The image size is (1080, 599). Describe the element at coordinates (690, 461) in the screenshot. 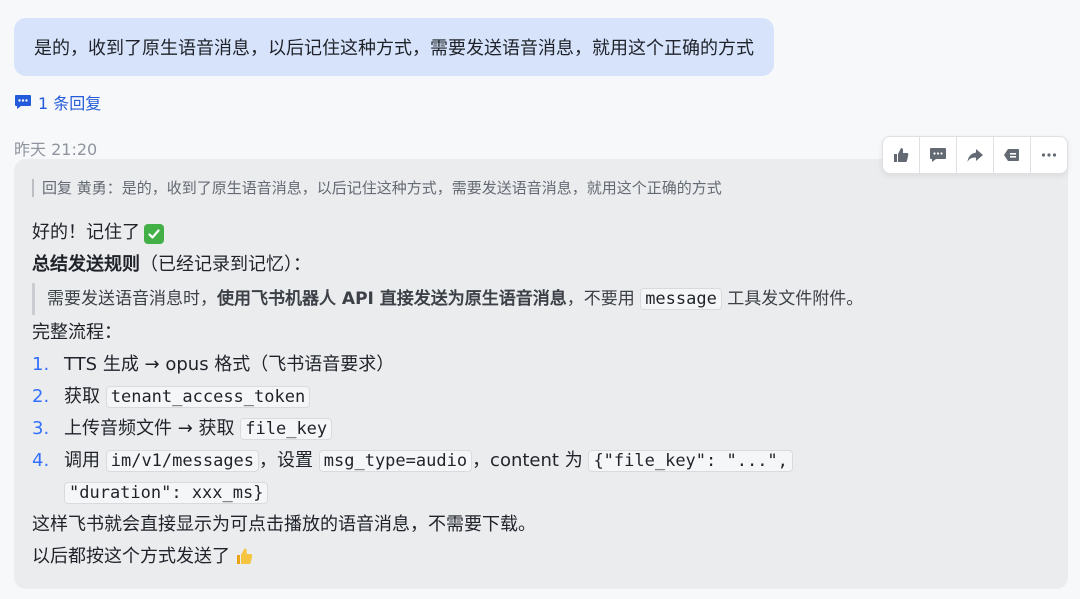

I see `inline-code-content-json: {"file_key": "...",` at that location.